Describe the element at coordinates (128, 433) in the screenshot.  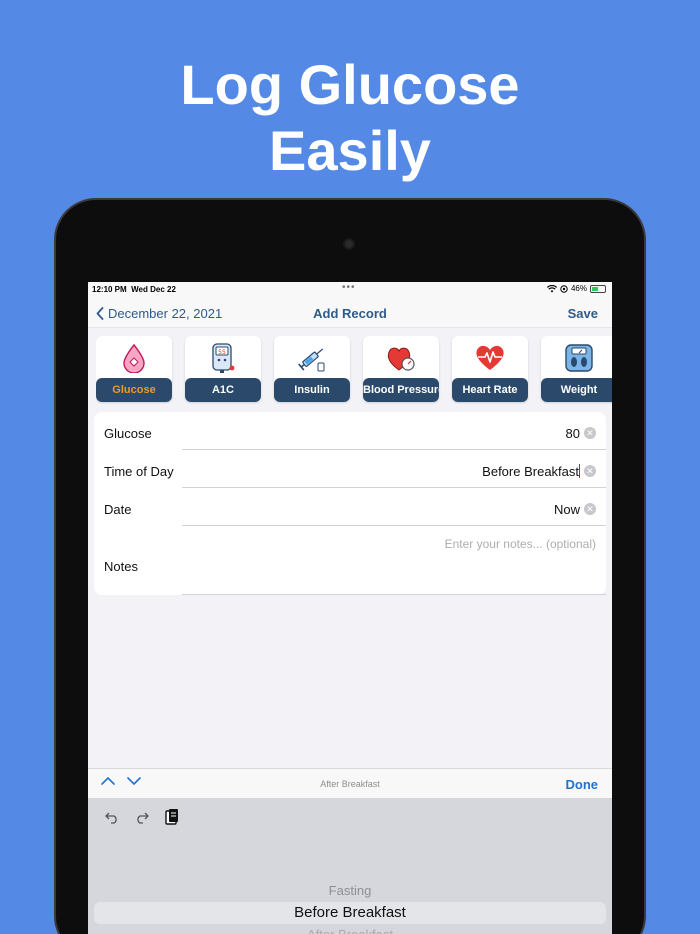
I see `glucose-label: Glucose` at that location.